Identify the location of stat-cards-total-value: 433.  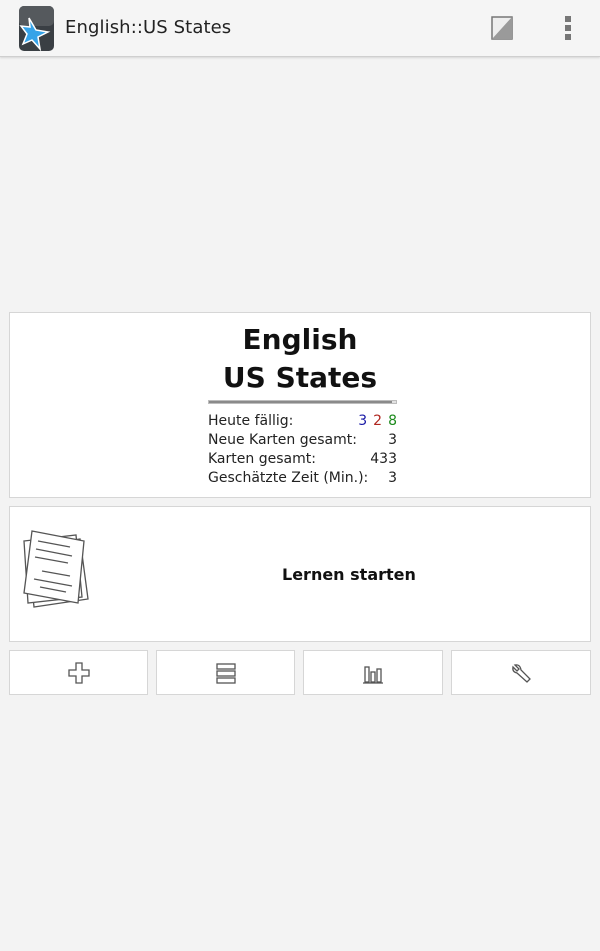
(383, 459).